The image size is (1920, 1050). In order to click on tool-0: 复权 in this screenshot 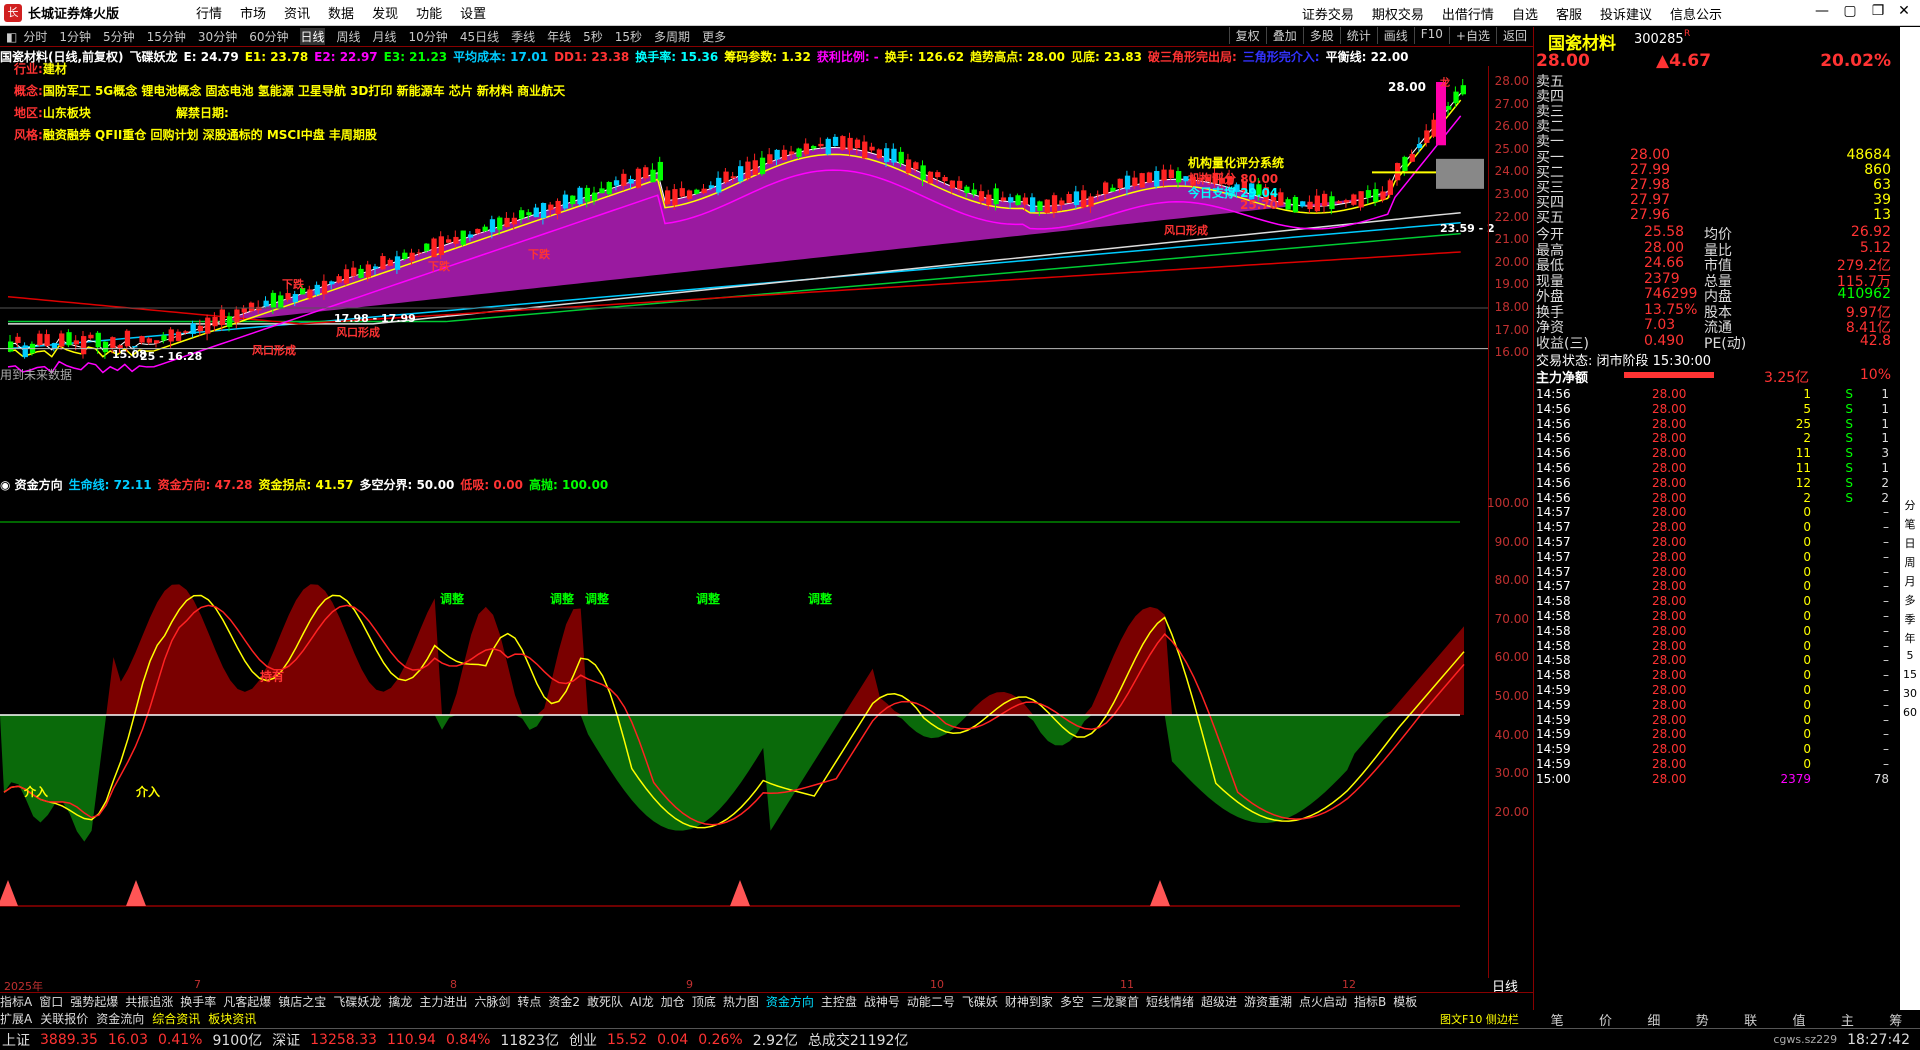, I will do `click(1247, 35)`.